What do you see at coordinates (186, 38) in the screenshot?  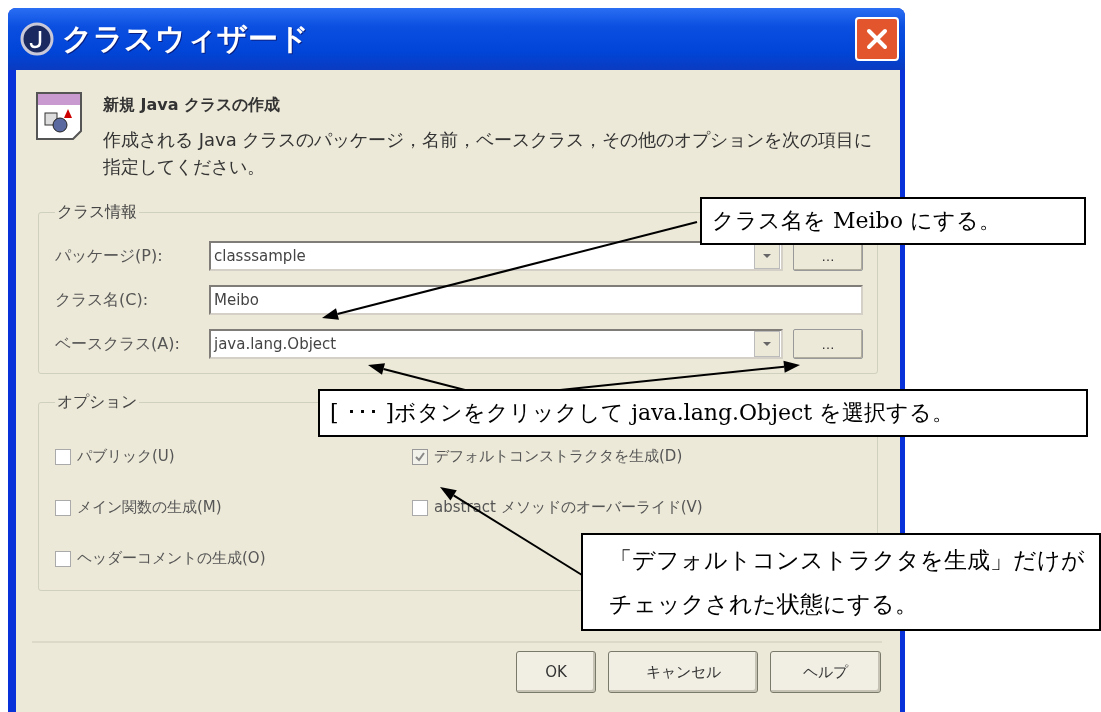 I see `window-title: クラスウィザード` at bounding box center [186, 38].